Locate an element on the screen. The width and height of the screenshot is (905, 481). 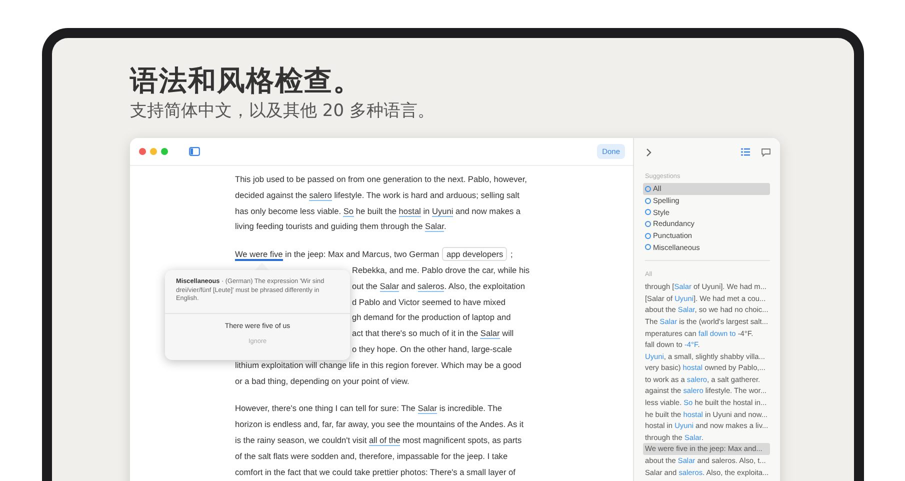
text-line: horizon is endless and, far, far away, you see the mountains of the Andes. As it is located at coordinates (379, 425).